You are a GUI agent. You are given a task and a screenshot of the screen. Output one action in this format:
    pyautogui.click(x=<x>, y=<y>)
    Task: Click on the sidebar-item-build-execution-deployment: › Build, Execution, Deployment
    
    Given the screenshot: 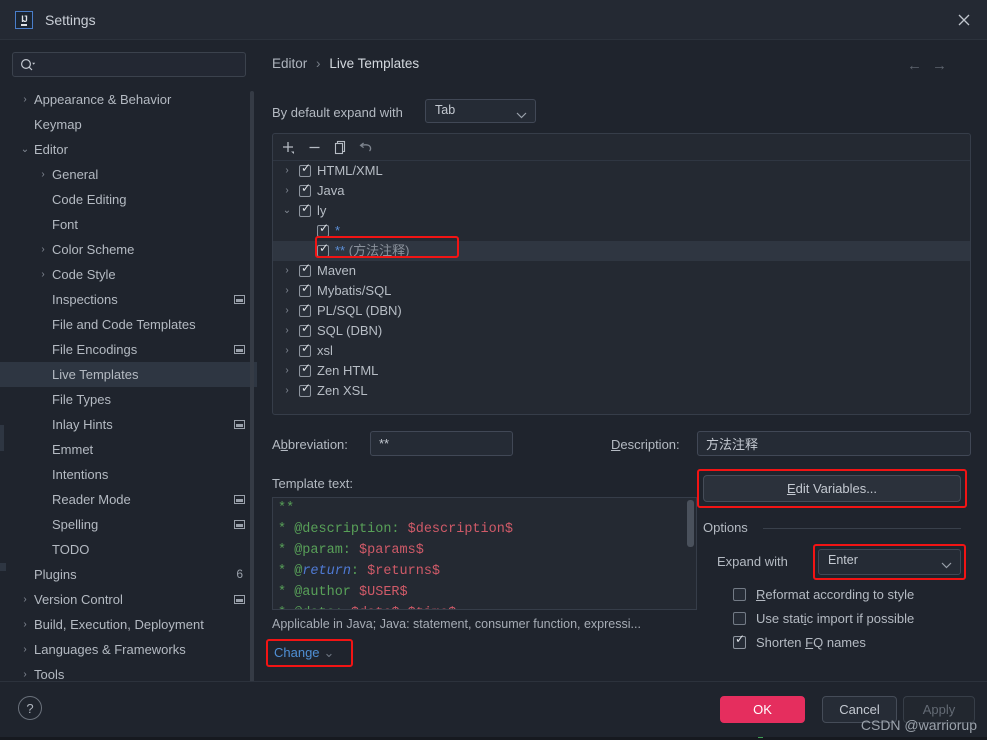 What is the action you would take?
    pyautogui.click(x=128, y=624)
    